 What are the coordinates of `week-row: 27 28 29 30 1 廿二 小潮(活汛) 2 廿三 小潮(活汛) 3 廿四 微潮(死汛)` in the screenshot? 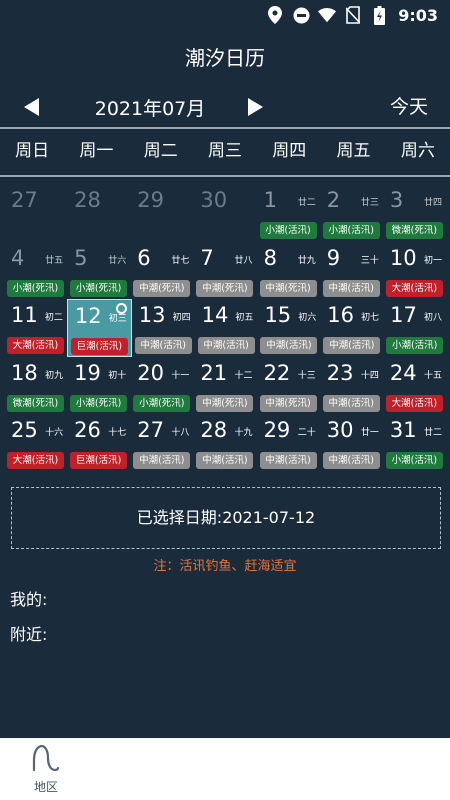 It's located at (225, 213).